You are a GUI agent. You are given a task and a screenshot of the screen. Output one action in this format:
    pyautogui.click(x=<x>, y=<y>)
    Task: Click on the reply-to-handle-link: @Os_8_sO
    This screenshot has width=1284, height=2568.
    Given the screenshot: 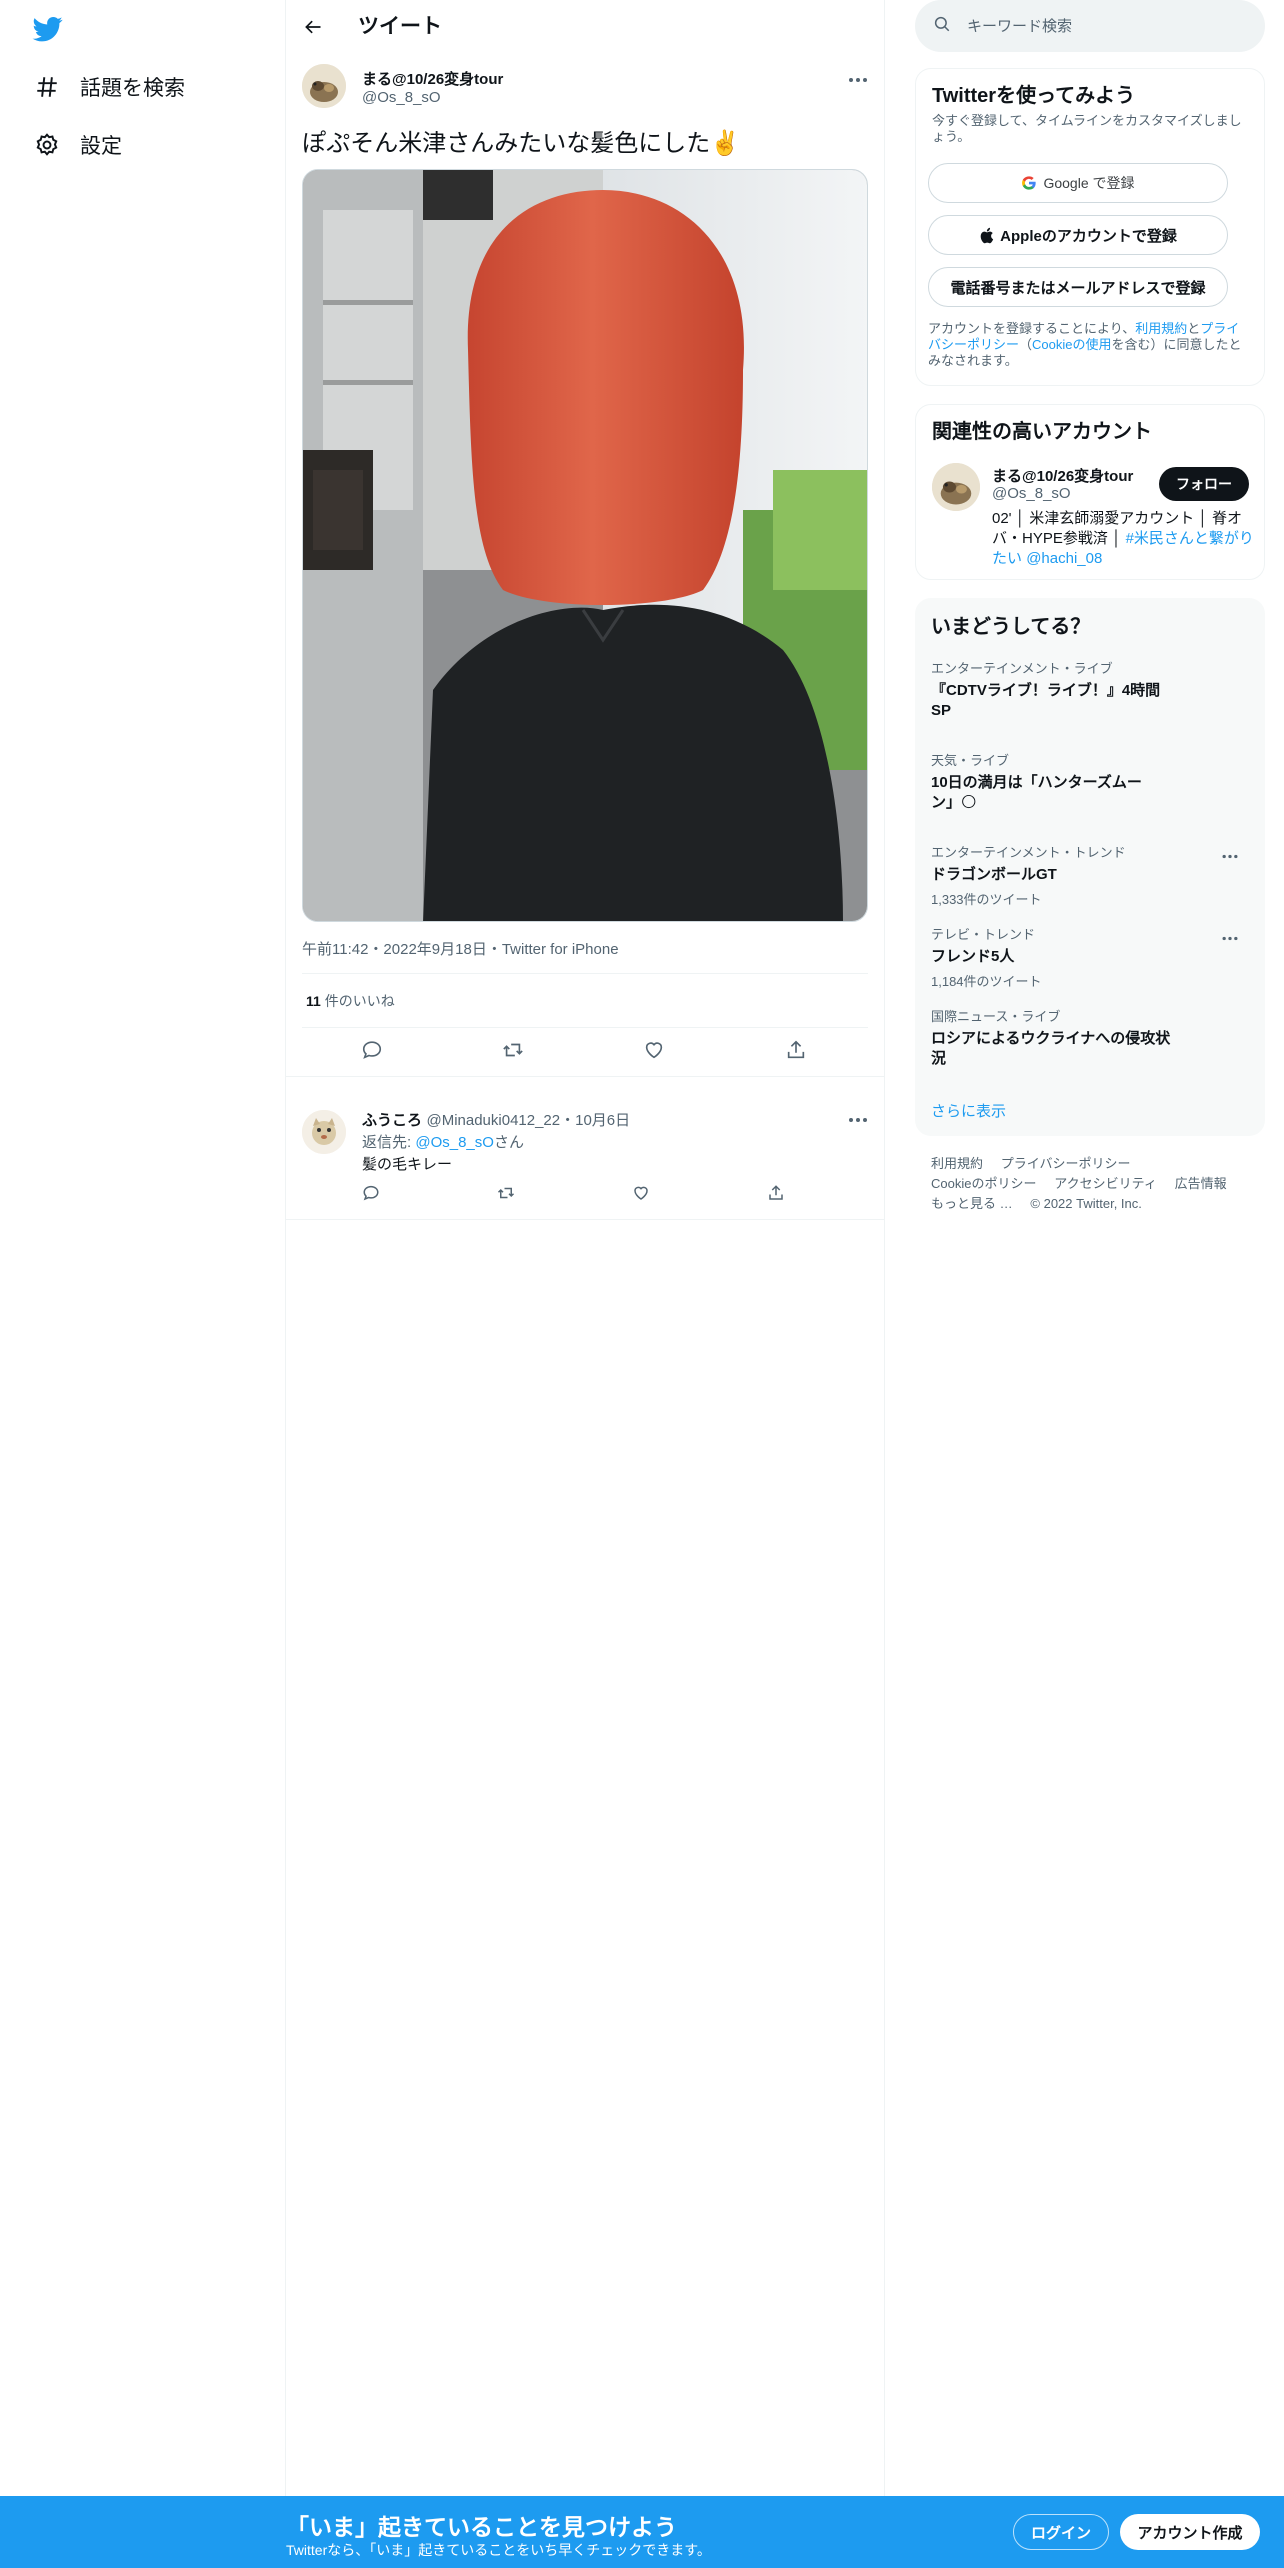 What is the action you would take?
    pyautogui.click(x=454, y=1142)
    